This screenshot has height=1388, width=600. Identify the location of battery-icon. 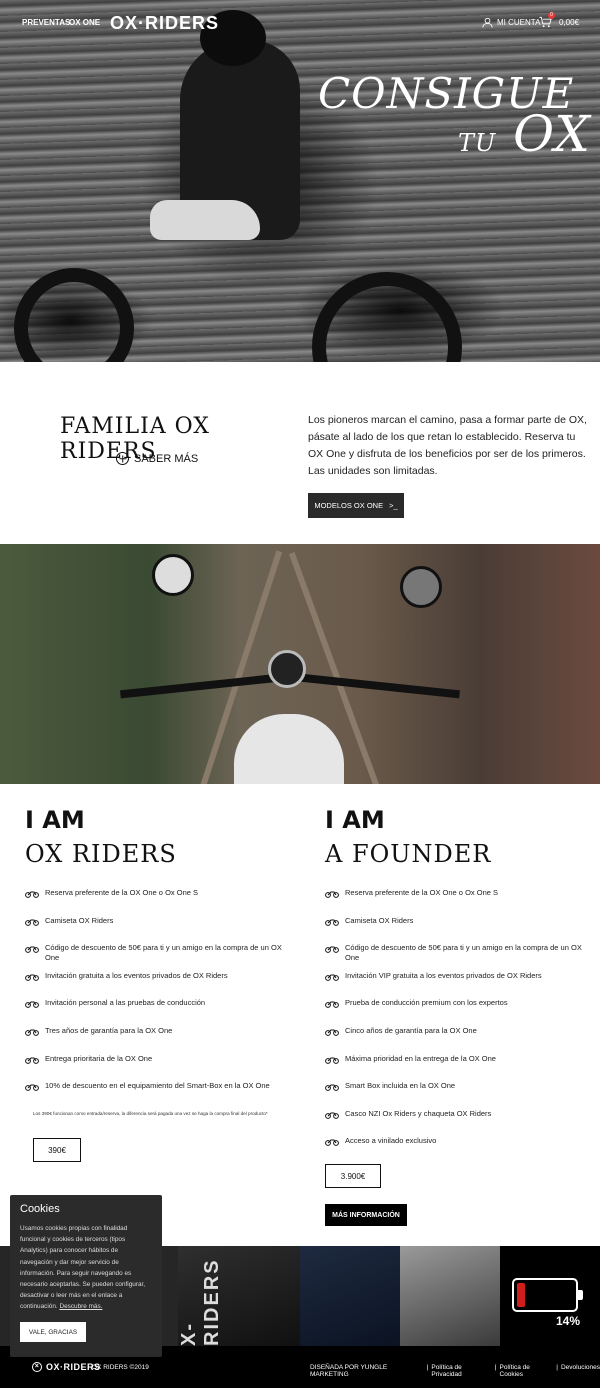
(547, 1295).